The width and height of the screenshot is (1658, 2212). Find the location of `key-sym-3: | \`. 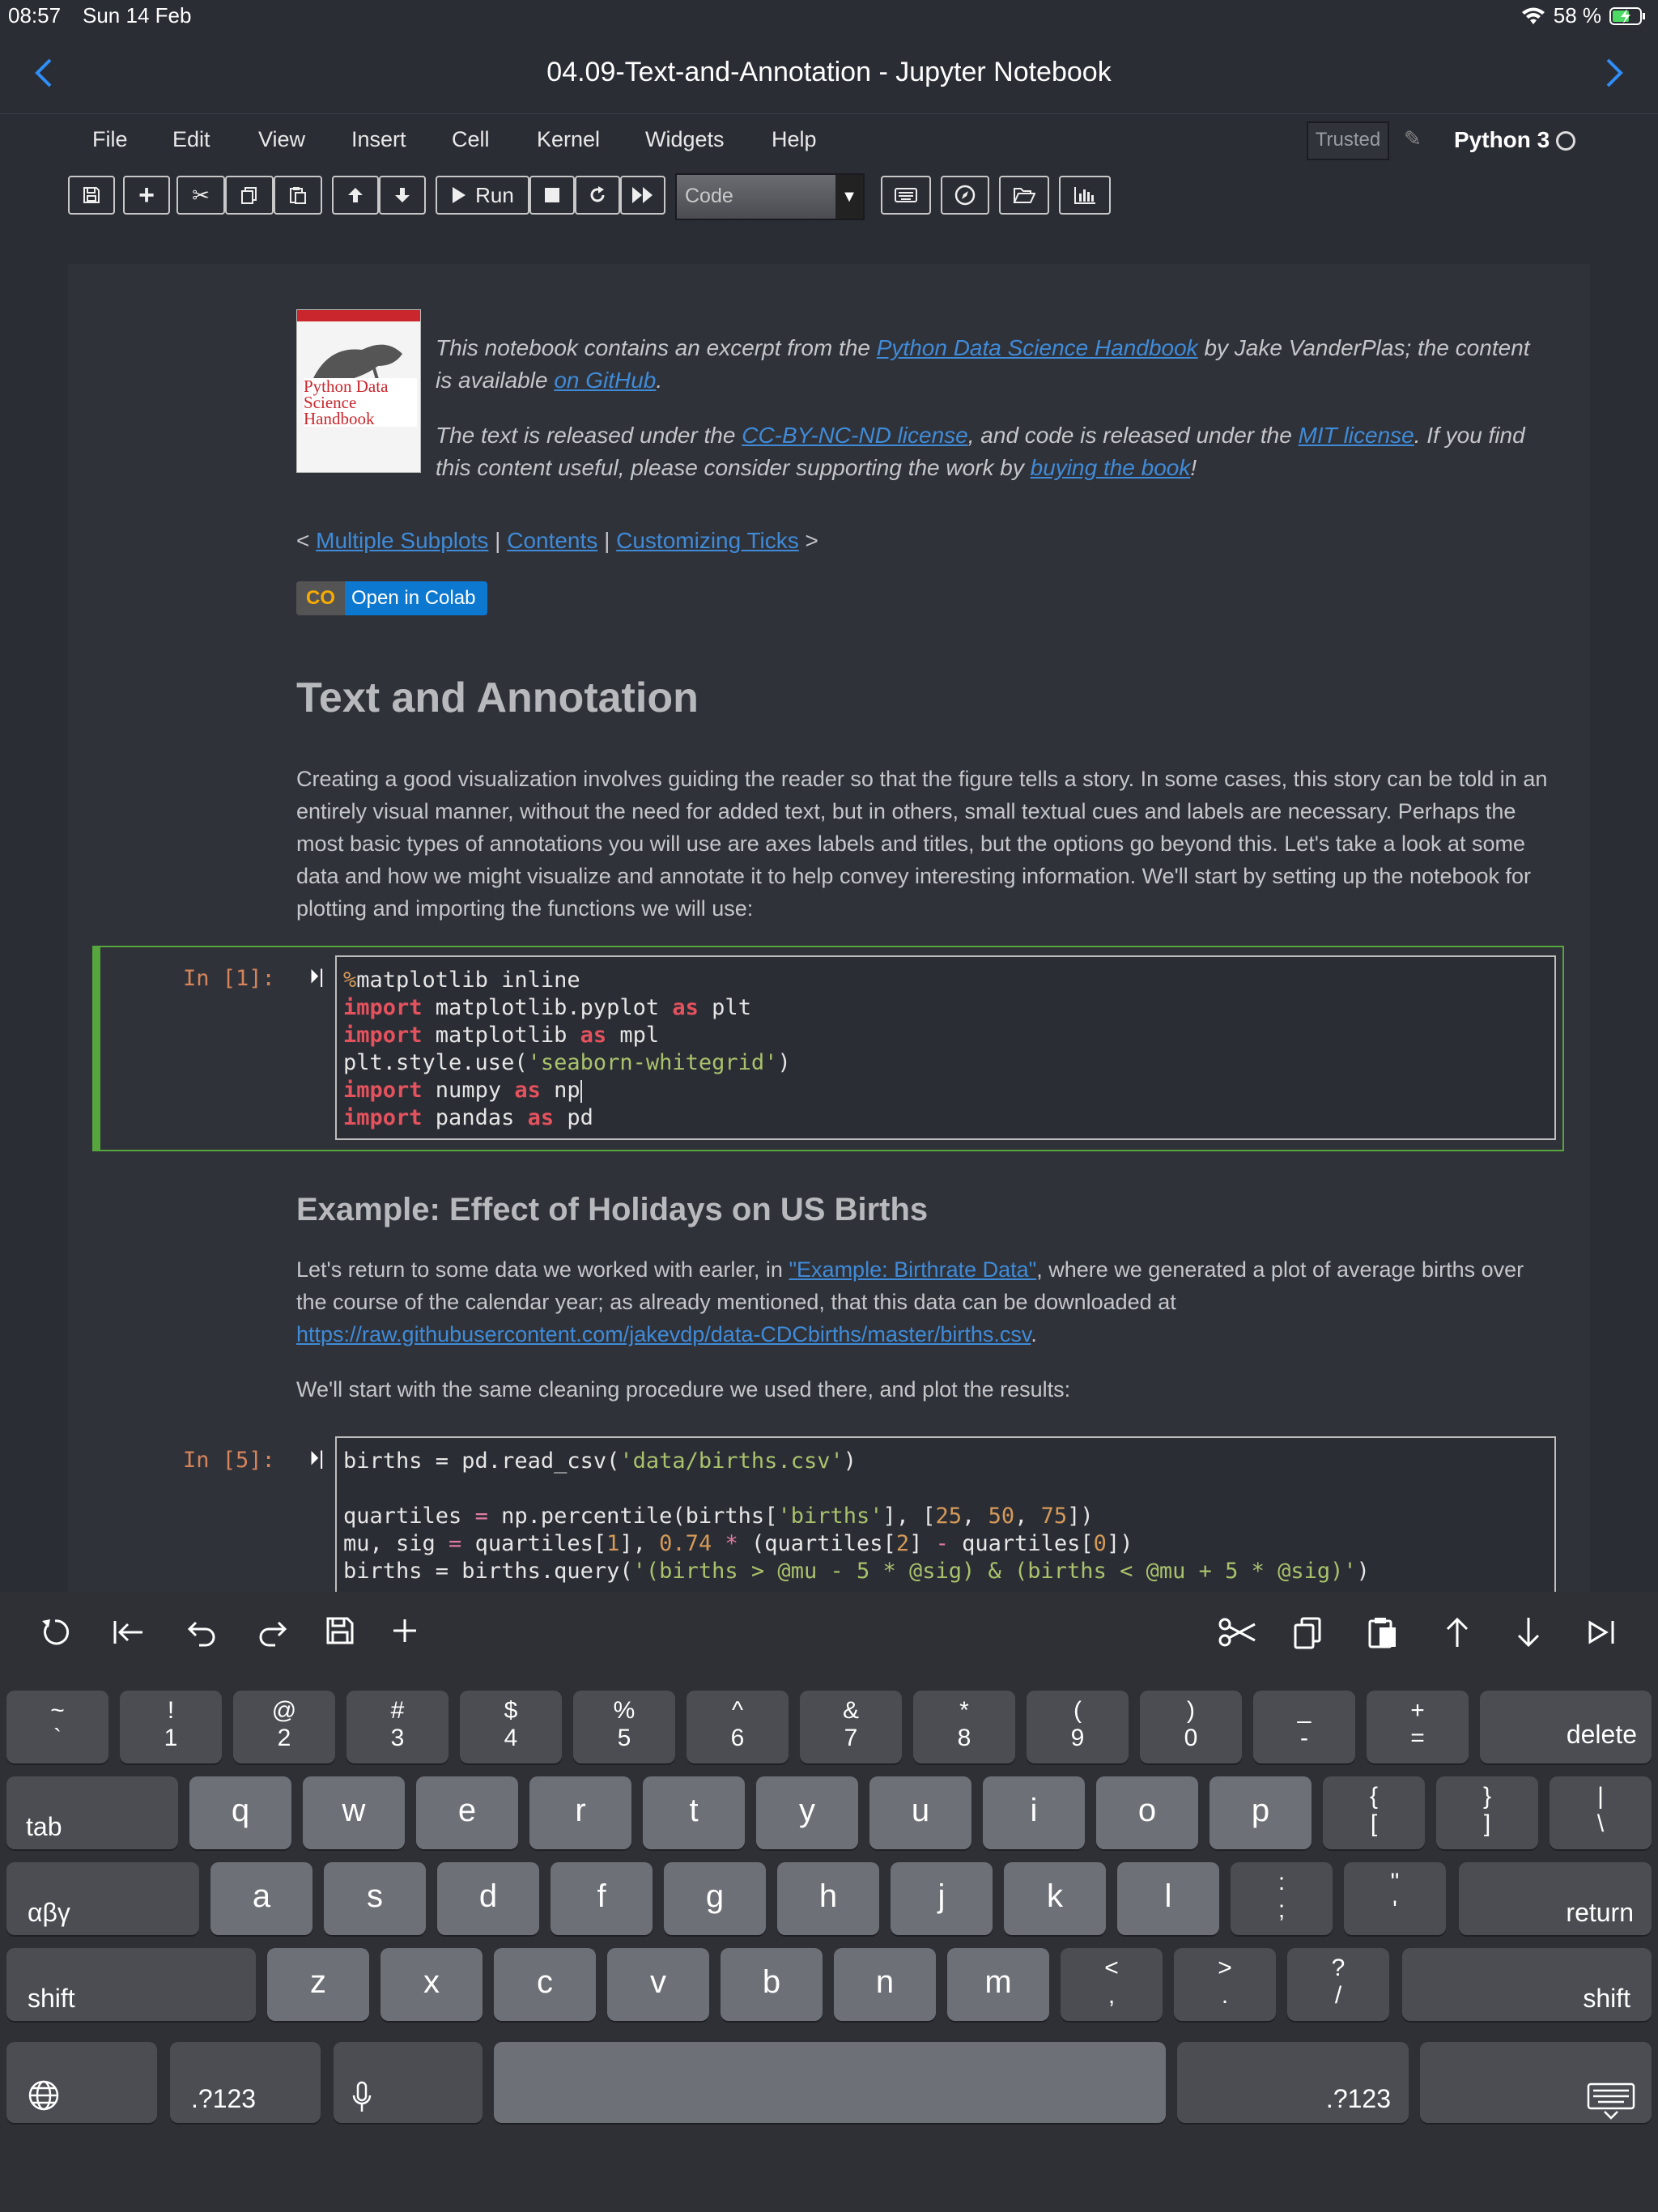

key-sym-3: | \ is located at coordinates (1601, 1813).